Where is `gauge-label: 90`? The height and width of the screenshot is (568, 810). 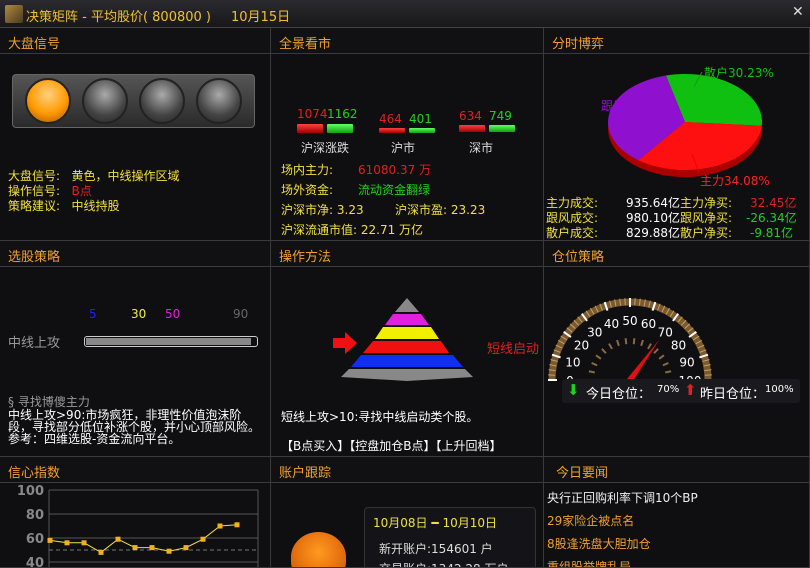
gauge-label: 90 is located at coordinates (686, 362).